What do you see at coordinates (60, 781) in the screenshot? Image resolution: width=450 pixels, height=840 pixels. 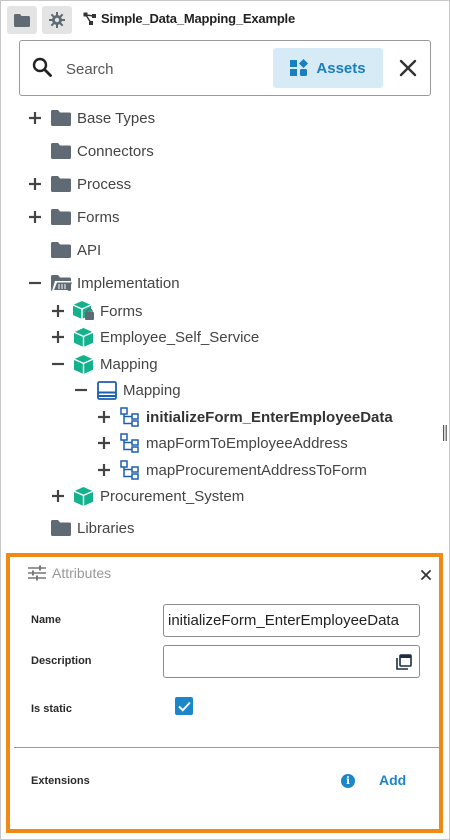 I see `extensions-label: Extensions` at bounding box center [60, 781].